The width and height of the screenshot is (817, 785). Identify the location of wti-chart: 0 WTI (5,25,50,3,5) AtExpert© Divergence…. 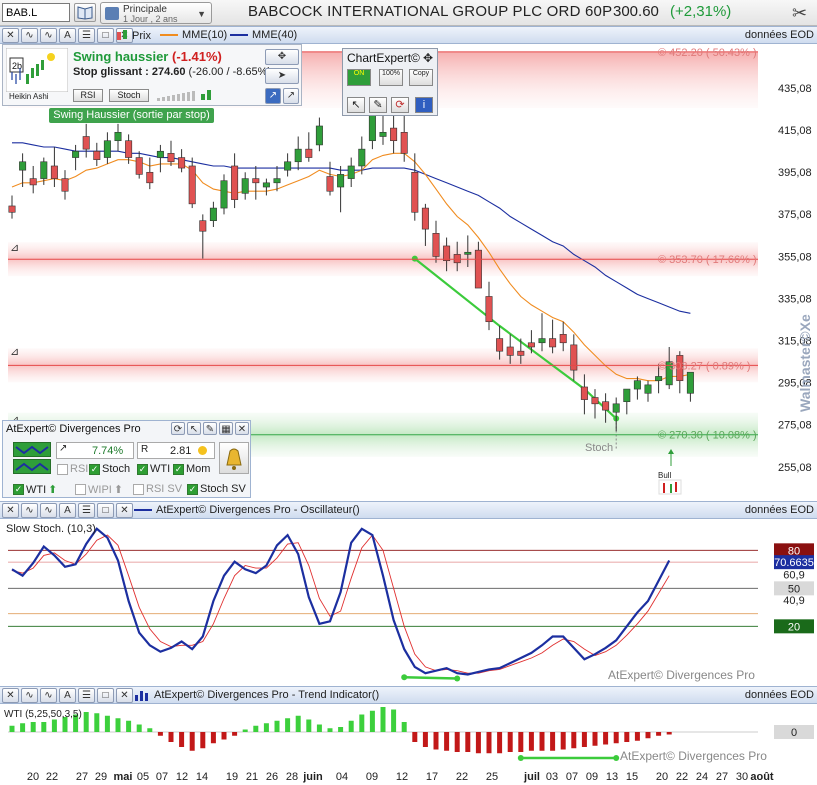
(408, 736).